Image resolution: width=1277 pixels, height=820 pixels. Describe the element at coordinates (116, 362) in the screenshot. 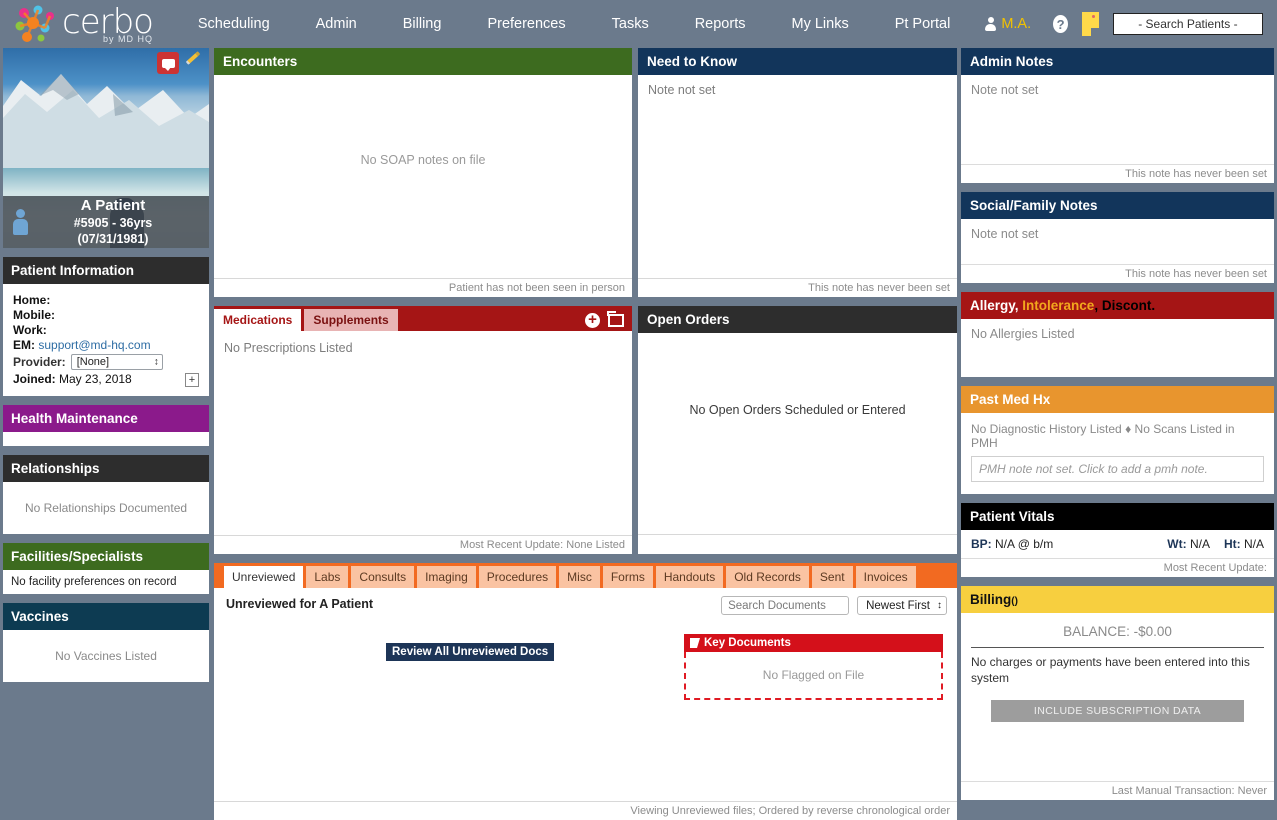

I see `provider-select: [None]` at that location.